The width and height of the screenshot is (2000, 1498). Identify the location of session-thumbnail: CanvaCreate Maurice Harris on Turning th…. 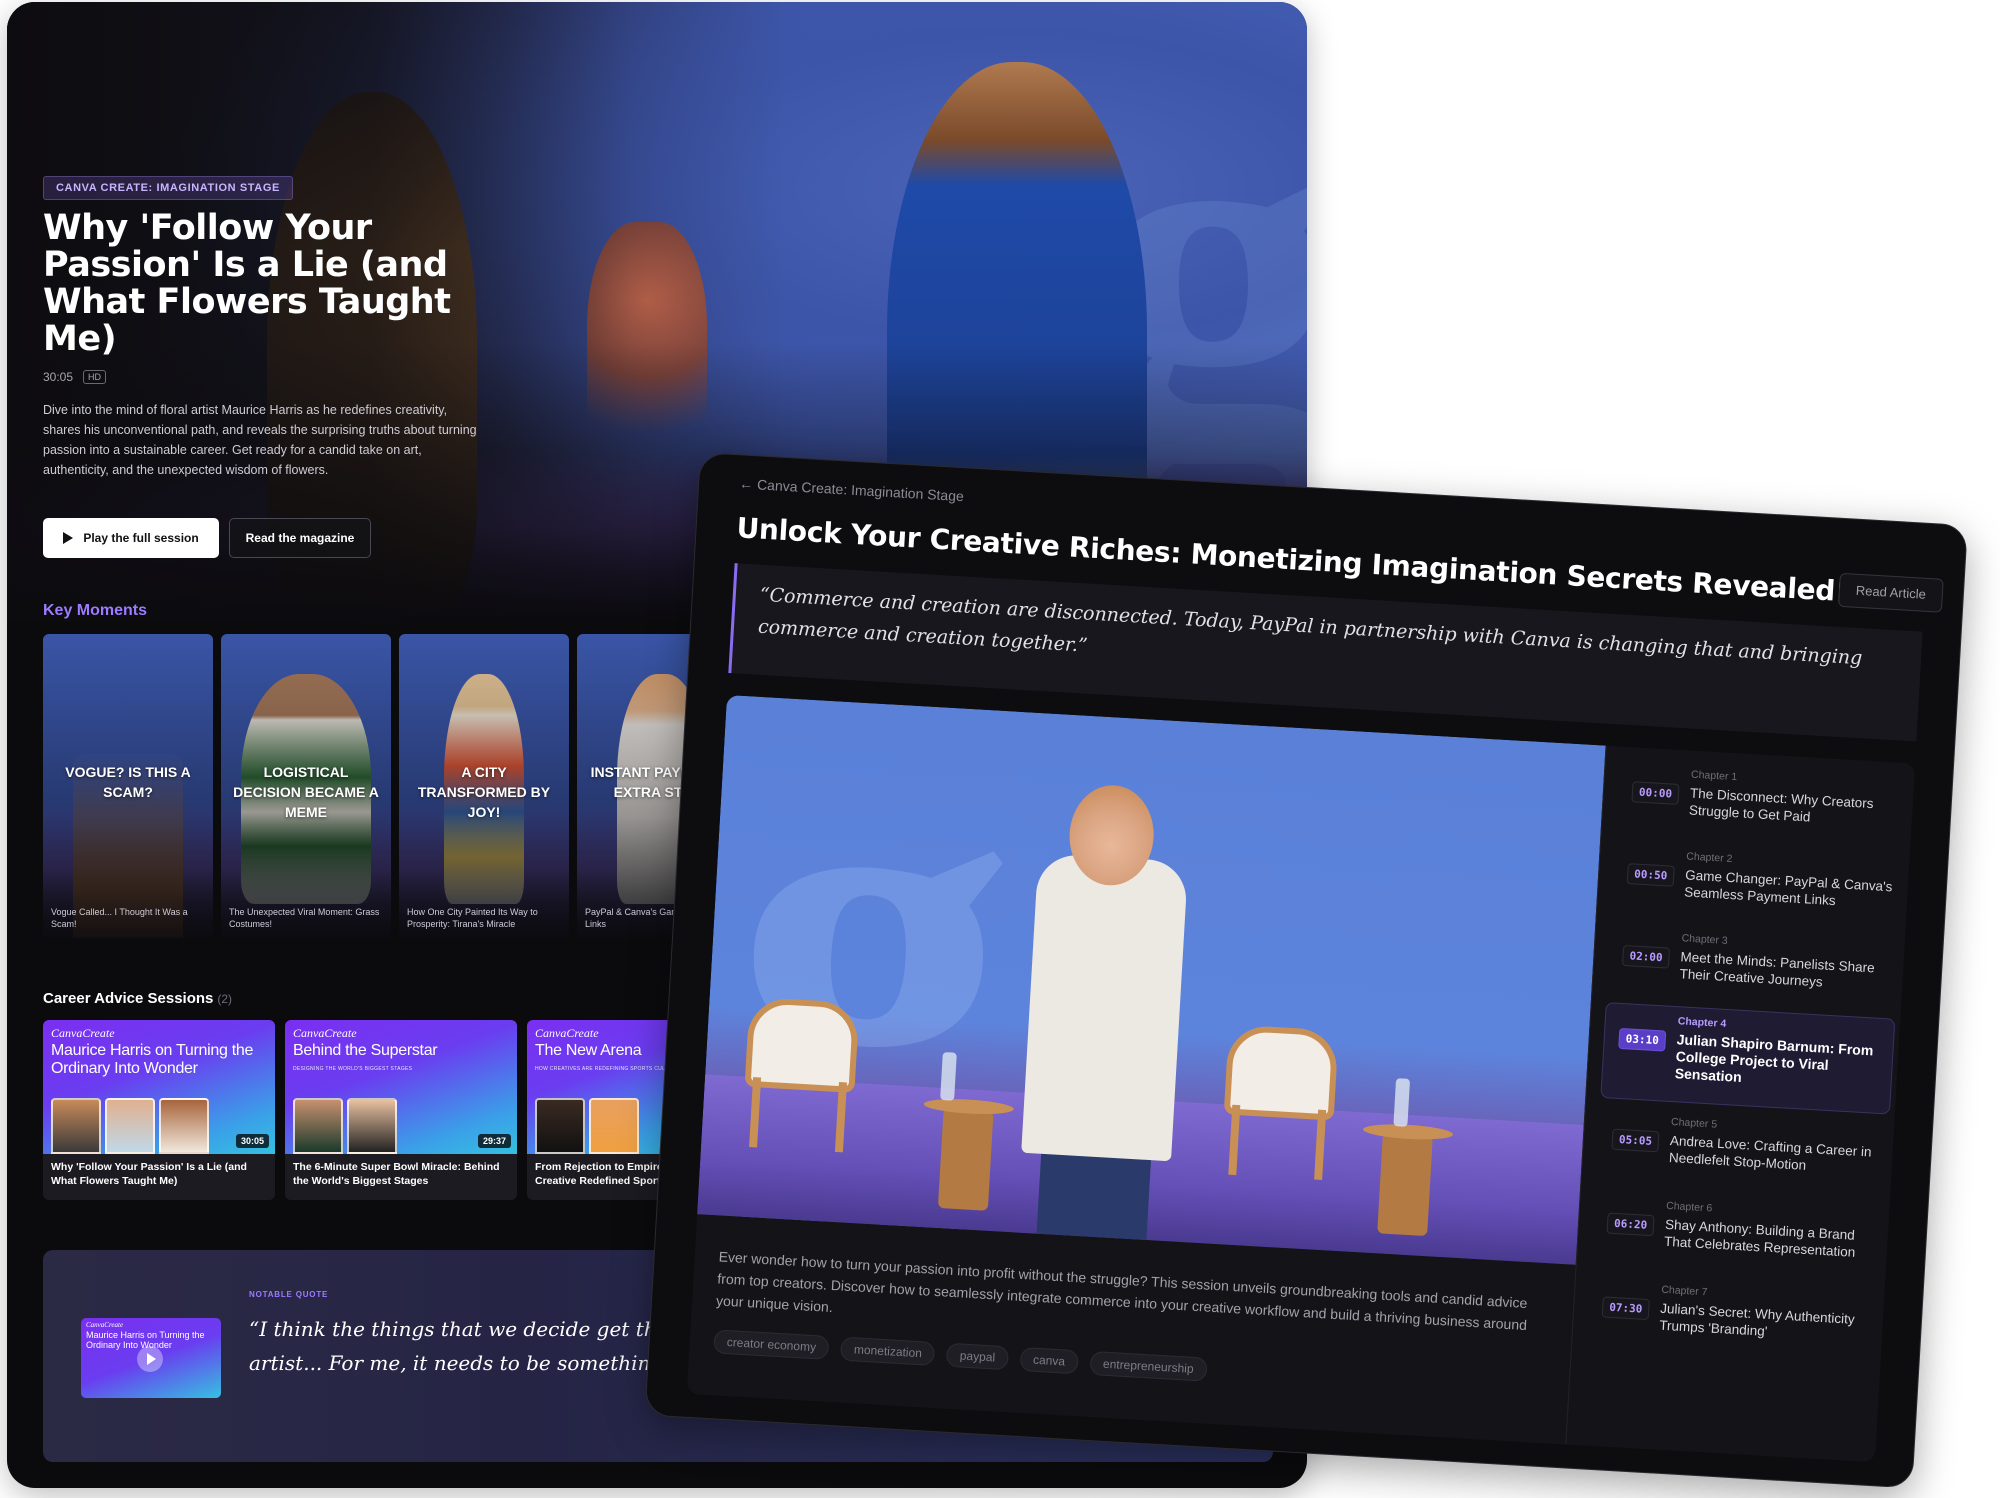
(159, 1087).